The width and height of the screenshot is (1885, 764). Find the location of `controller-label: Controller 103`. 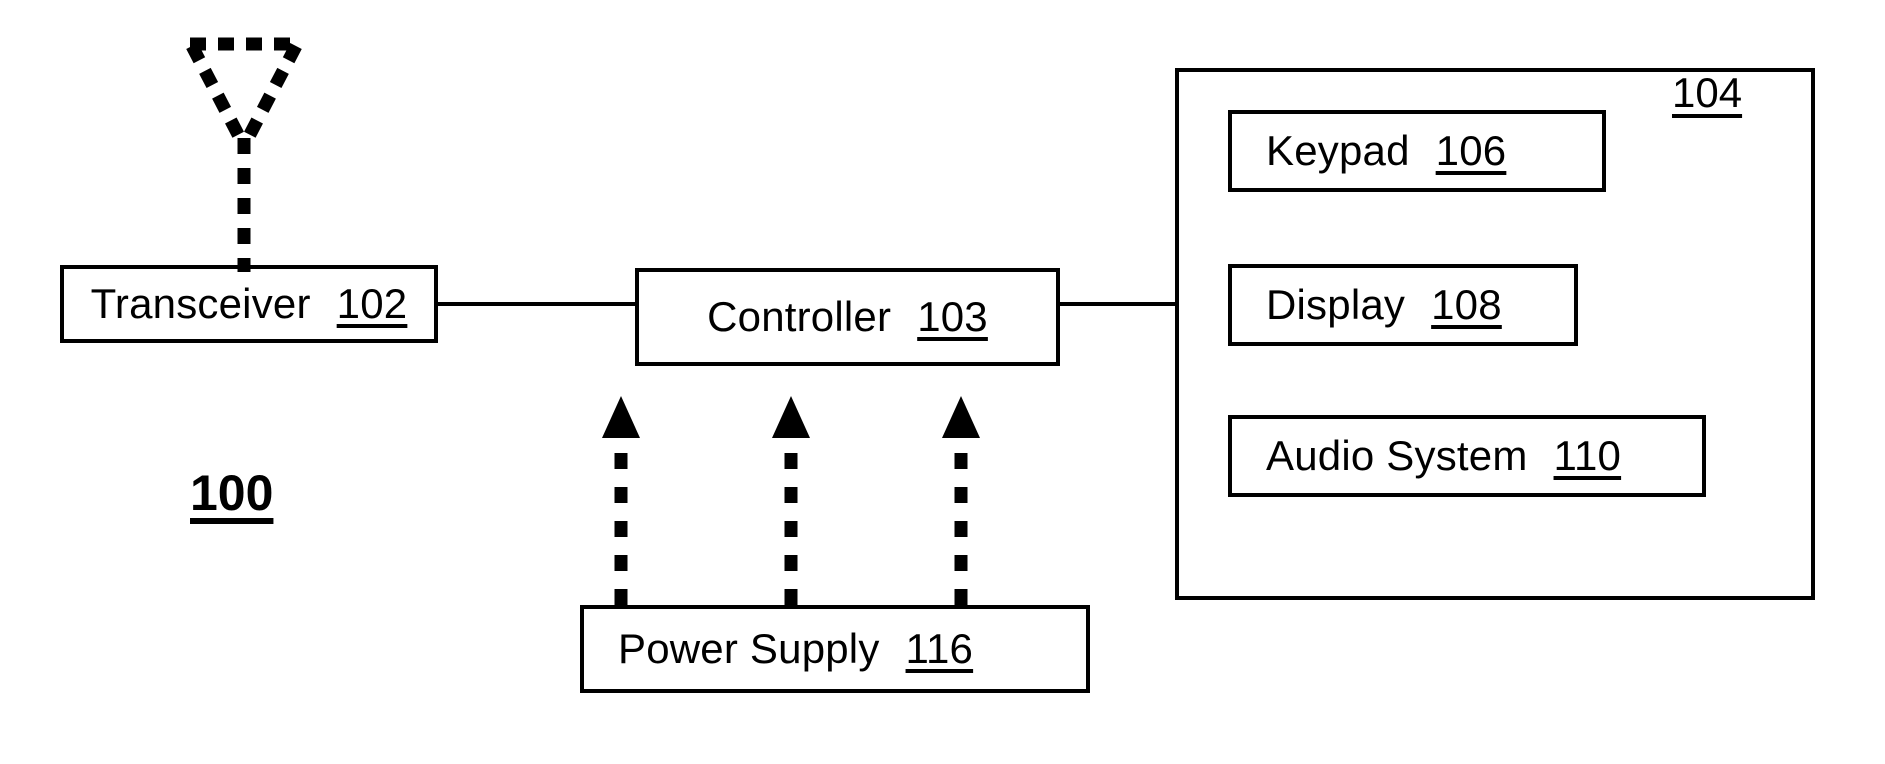

controller-label: Controller 103 is located at coordinates (847, 317).